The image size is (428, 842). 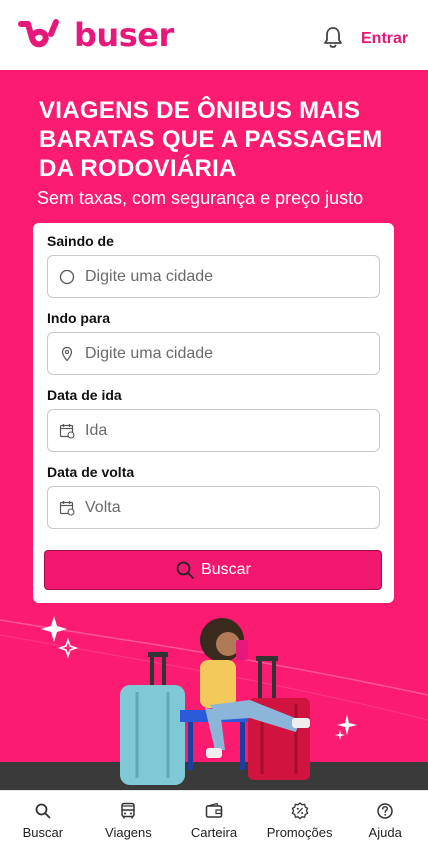 I want to click on origin-label: Saindo de, so click(x=80, y=241).